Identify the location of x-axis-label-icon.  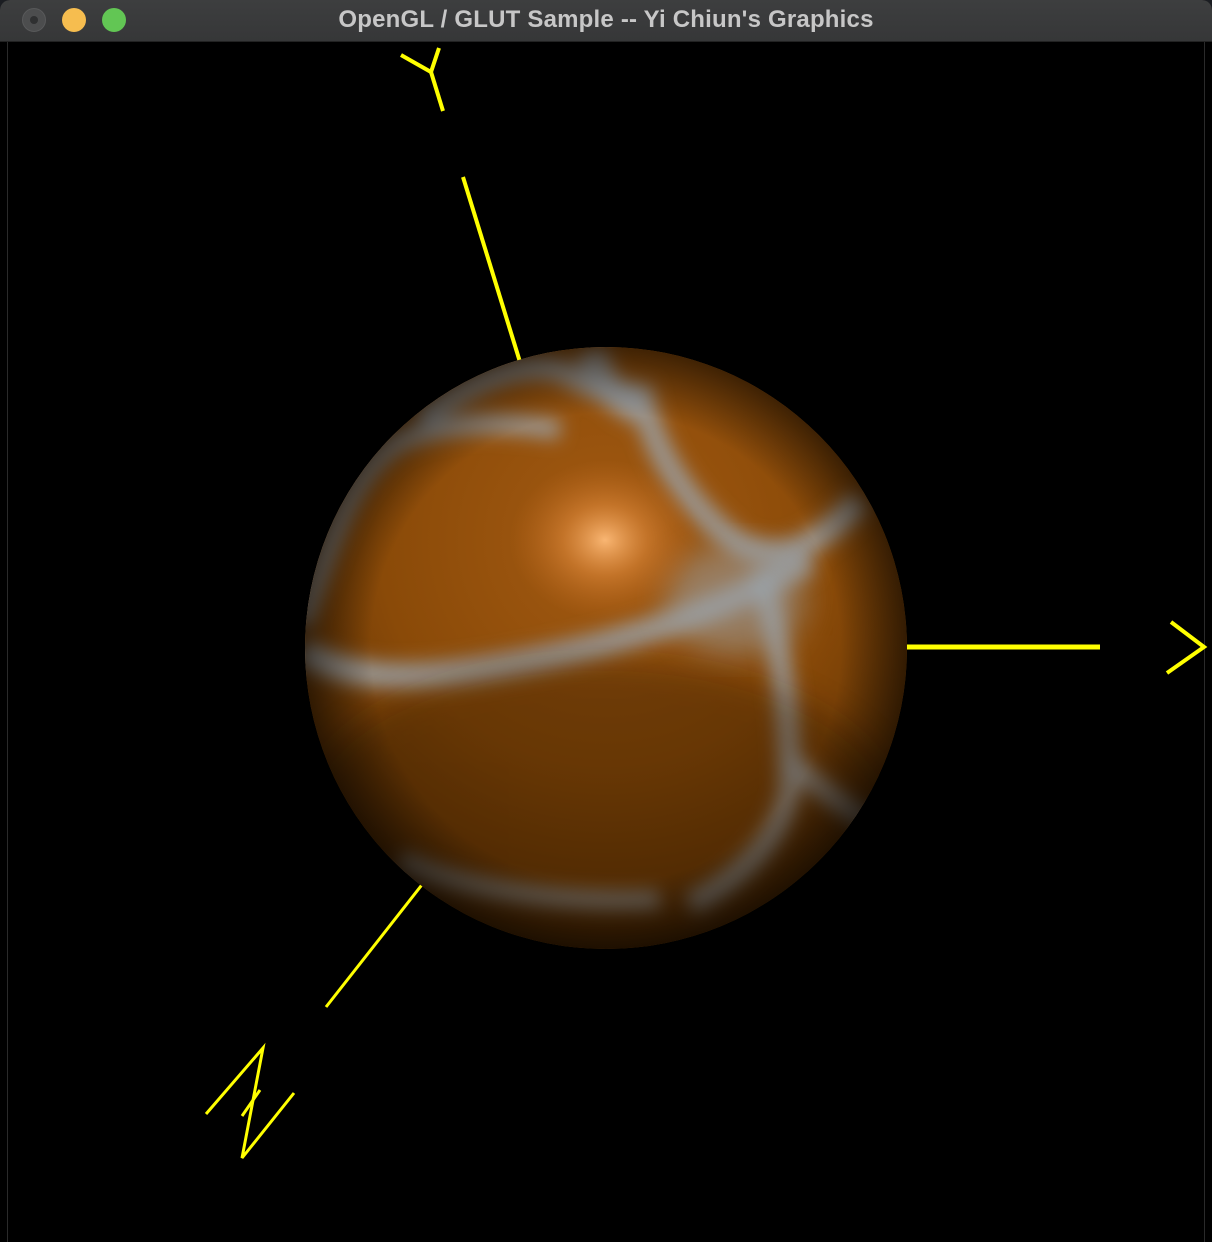
(1186, 647).